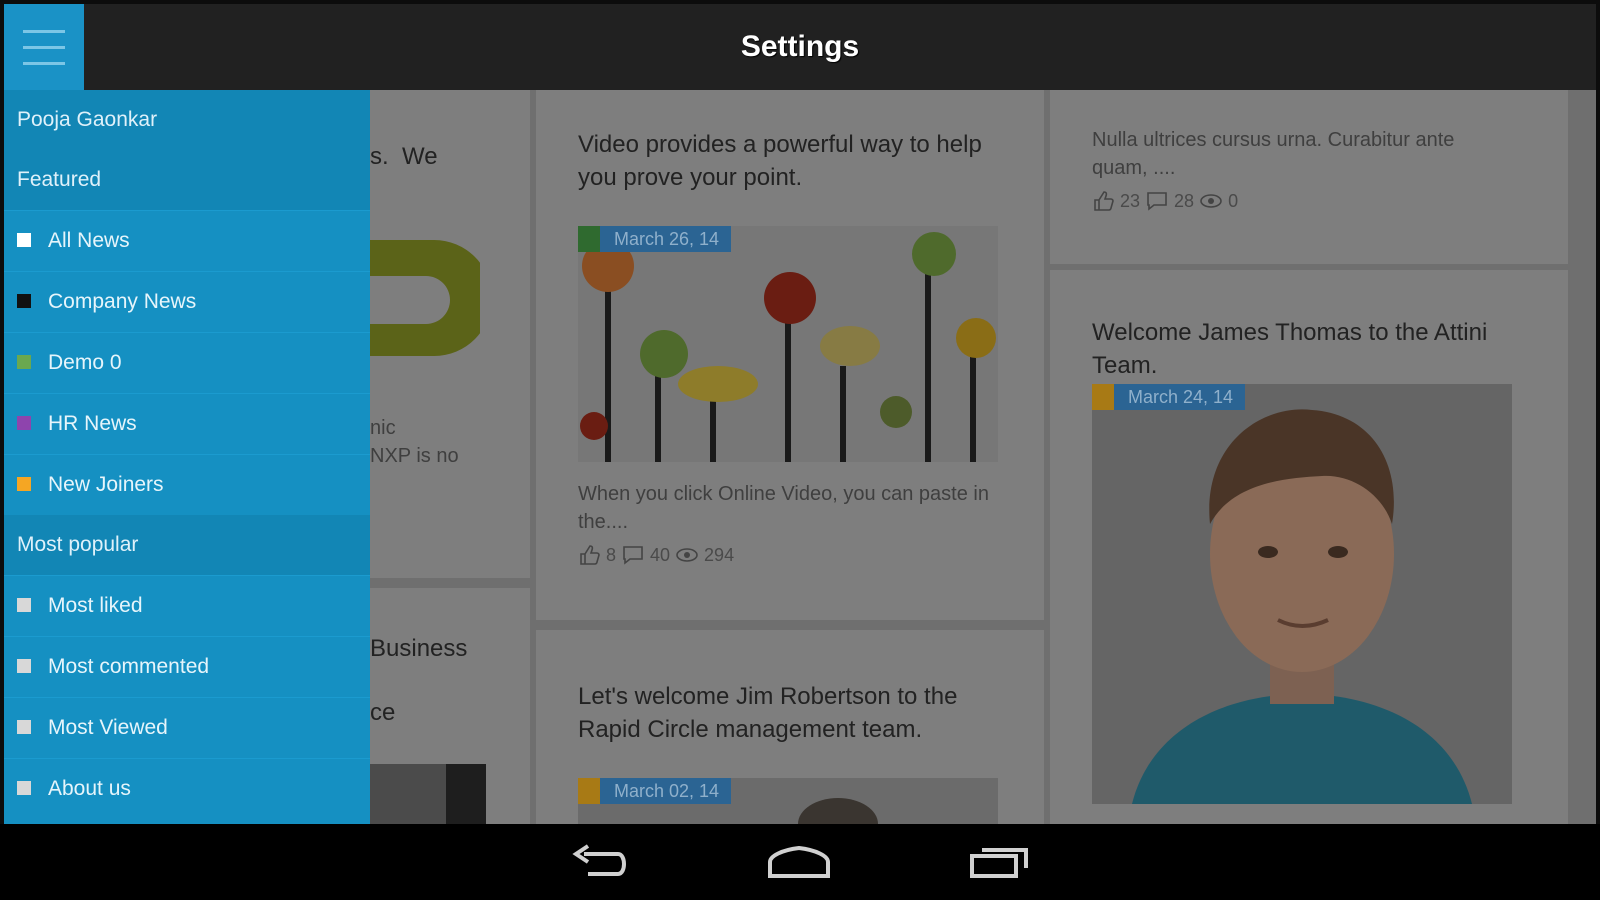 This screenshot has height=900, width=1600. I want to click on date-badge: March 26, 14, so click(655, 239).